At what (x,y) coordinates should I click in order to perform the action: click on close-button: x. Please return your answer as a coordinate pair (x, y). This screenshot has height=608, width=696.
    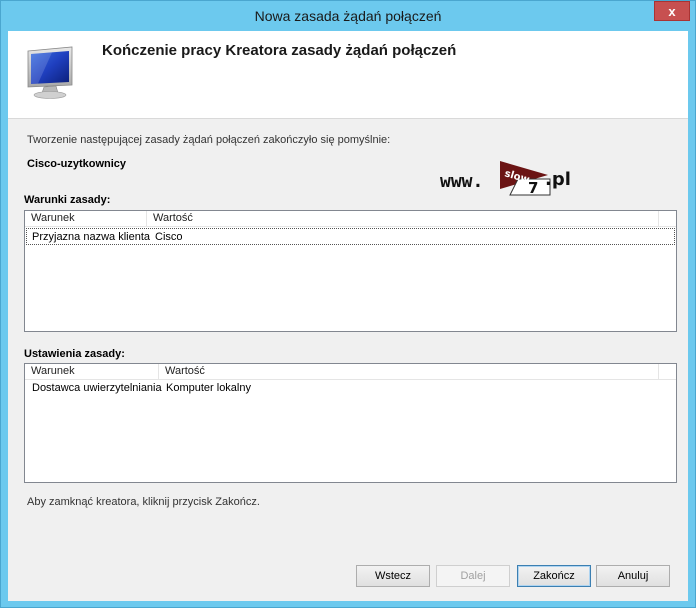
    Looking at the image, I should click on (672, 11).